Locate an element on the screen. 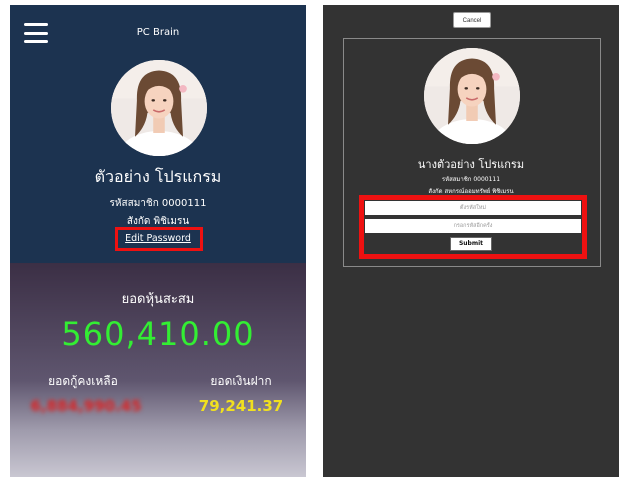  deposit-label: ยอดเงินฝาก is located at coordinates (241, 381).